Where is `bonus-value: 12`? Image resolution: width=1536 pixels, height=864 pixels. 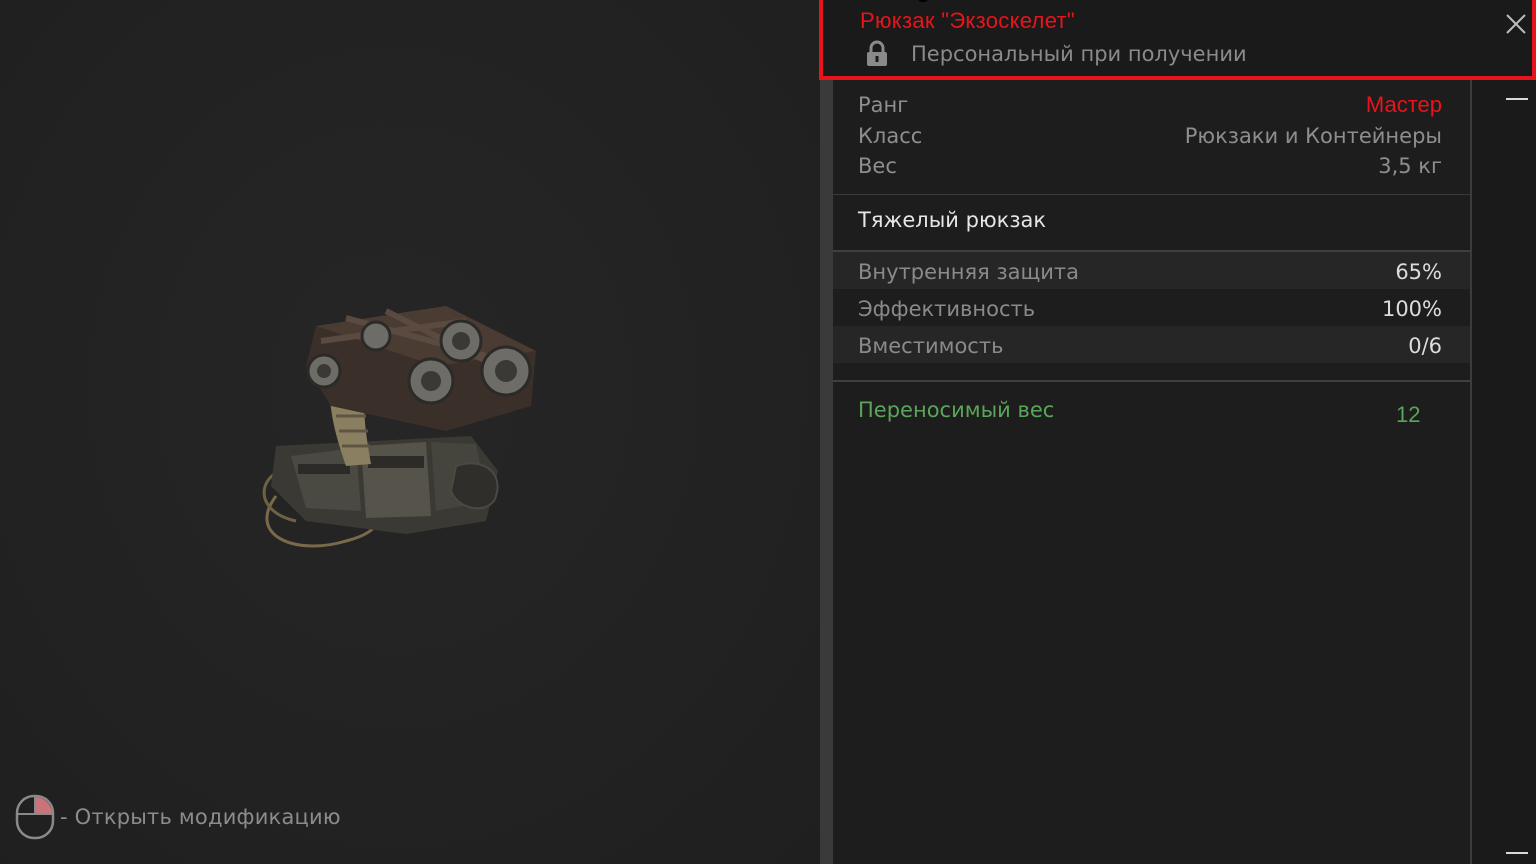 bonus-value: 12 is located at coordinates (1408, 414).